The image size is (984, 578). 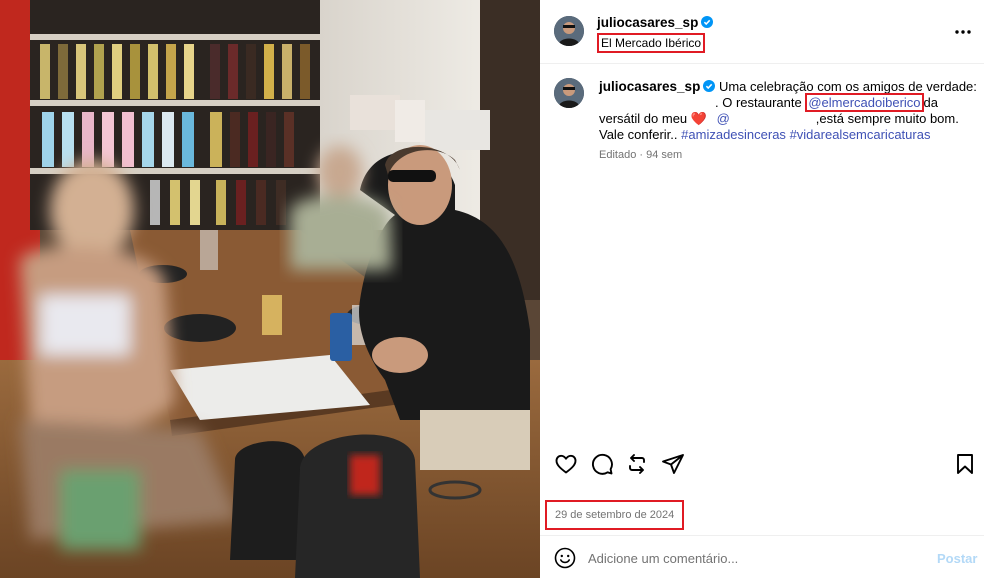 I want to click on comment-input, so click(x=753, y=558).